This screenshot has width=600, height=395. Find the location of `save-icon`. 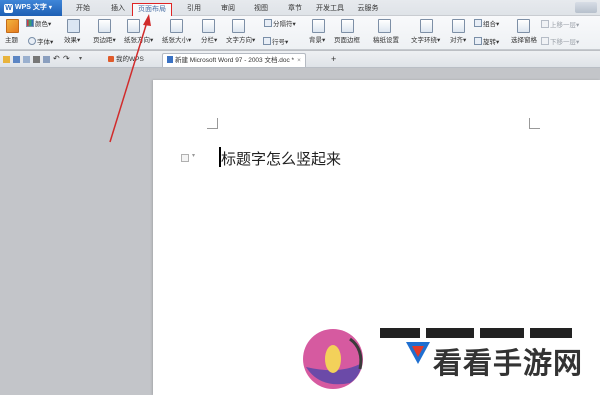

save-icon is located at coordinates (16, 59).